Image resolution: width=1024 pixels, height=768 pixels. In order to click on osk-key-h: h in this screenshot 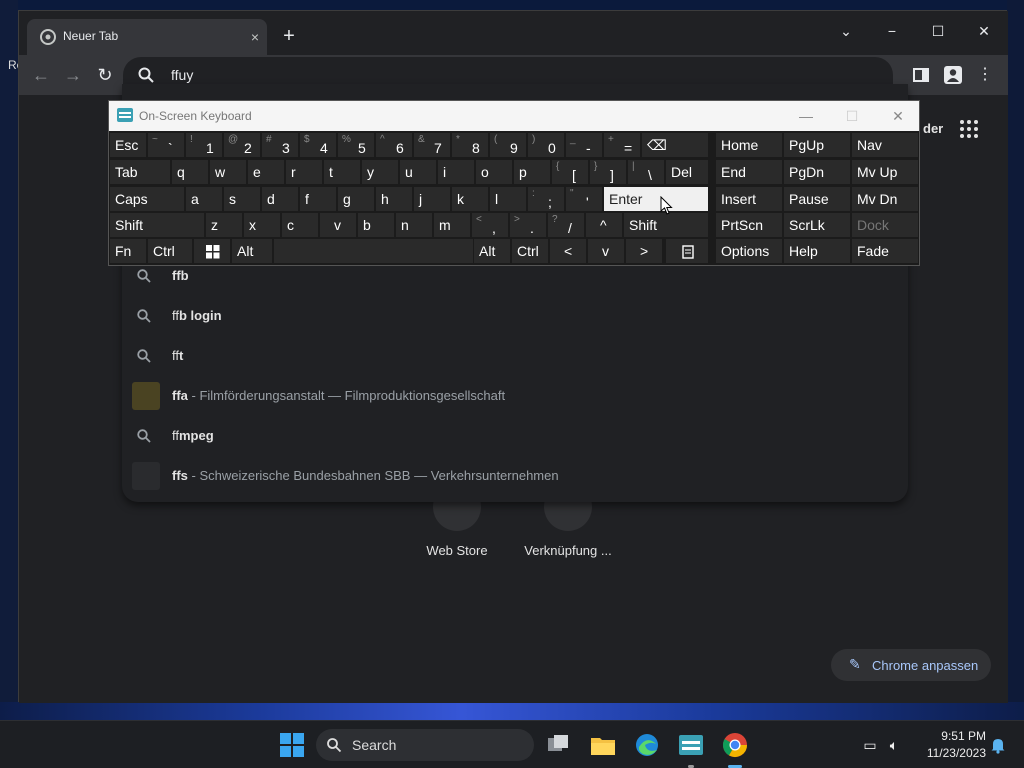, I will do `click(394, 199)`.